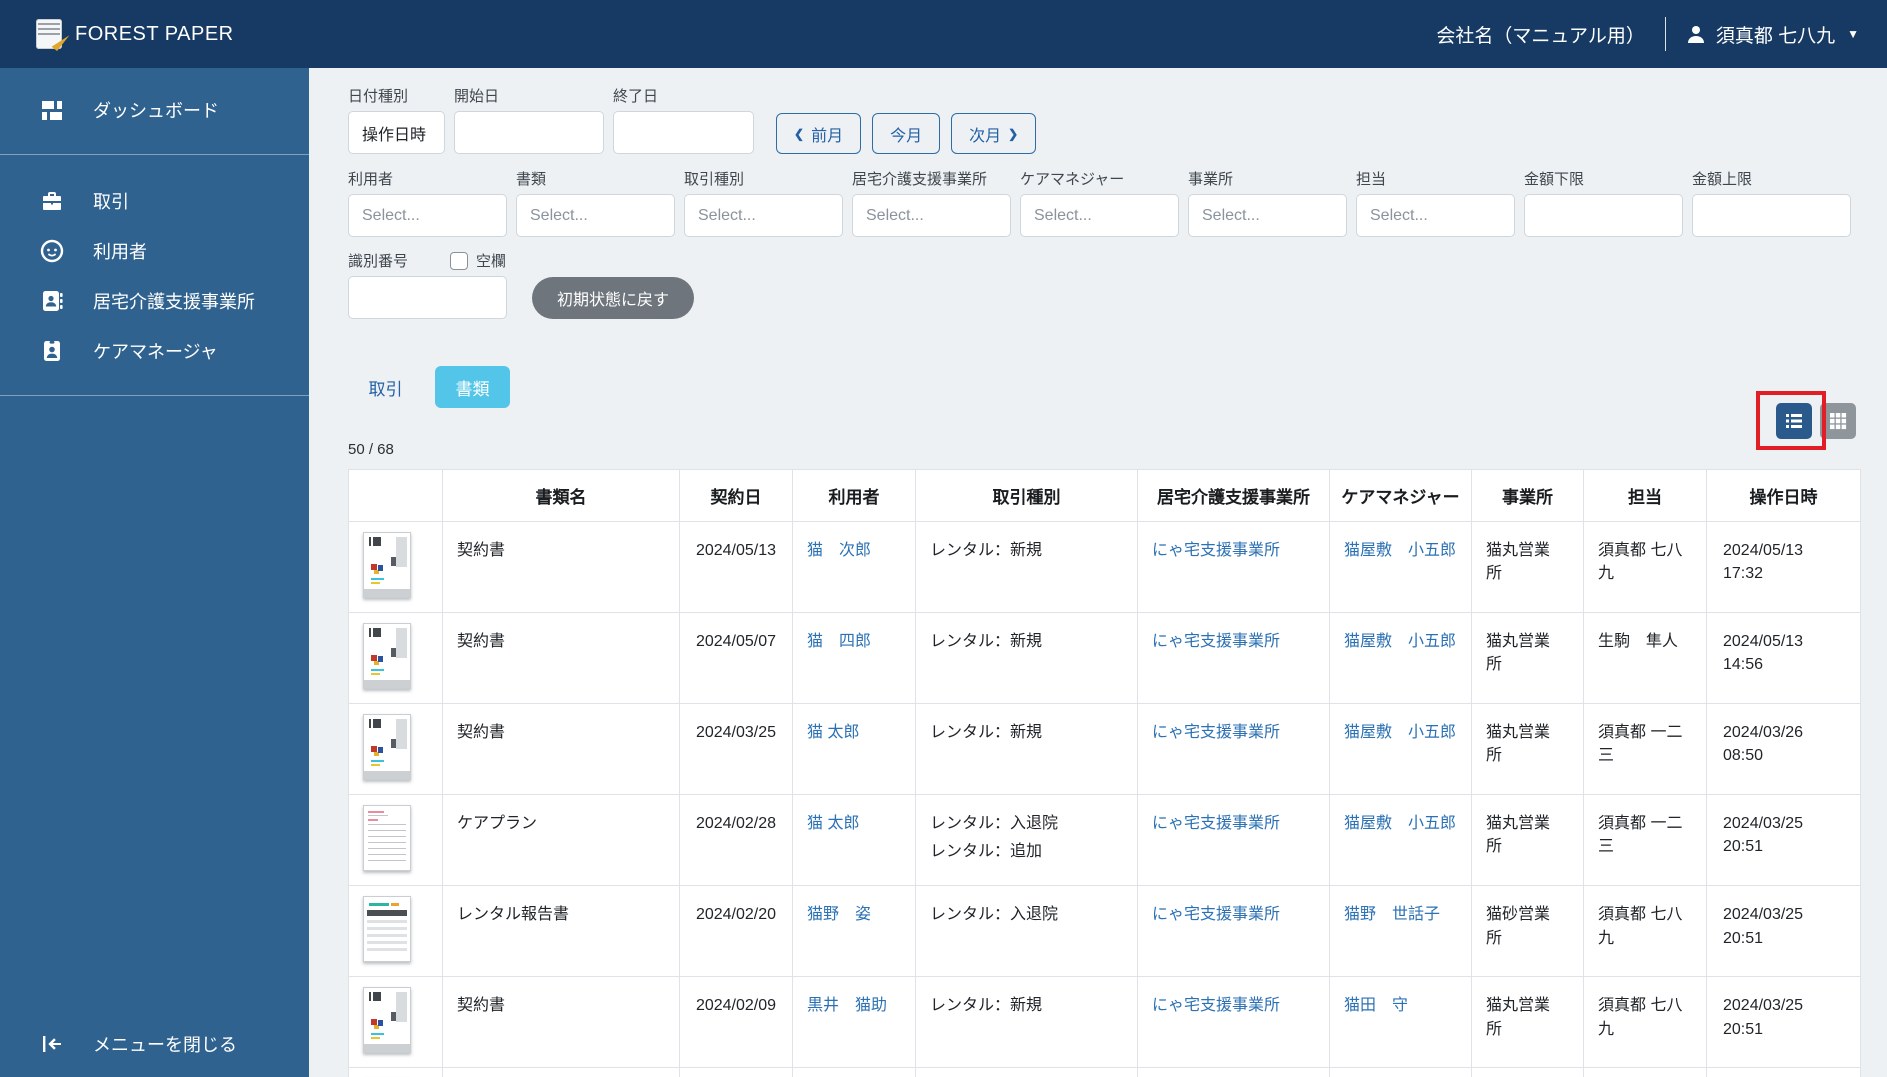 The height and width of the screenshot is (1077, 1887). What do you see at coordinates (477, 96) in the screenshot?
I see `start-date-label: 開始日` at bounding box center [477, 96].